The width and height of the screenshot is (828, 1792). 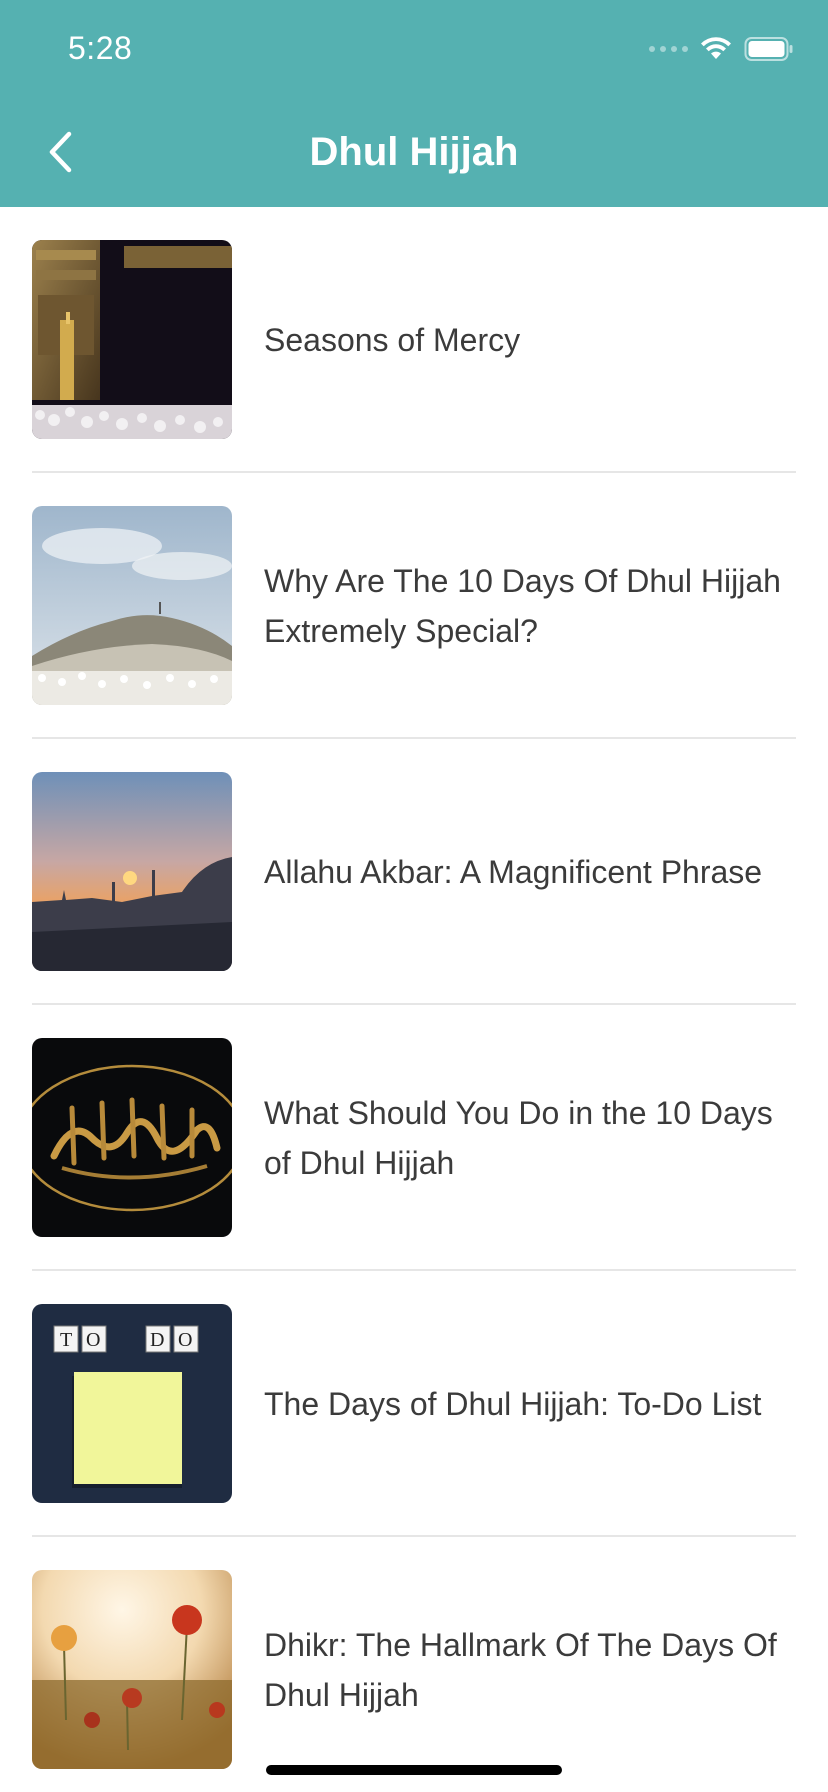 What do you see at coordinates (513, 1404) in the screenshot?
I see `list-item-title: The Days of Dhul Hijjah: To-Do List` at bounding box center [513, 1404].